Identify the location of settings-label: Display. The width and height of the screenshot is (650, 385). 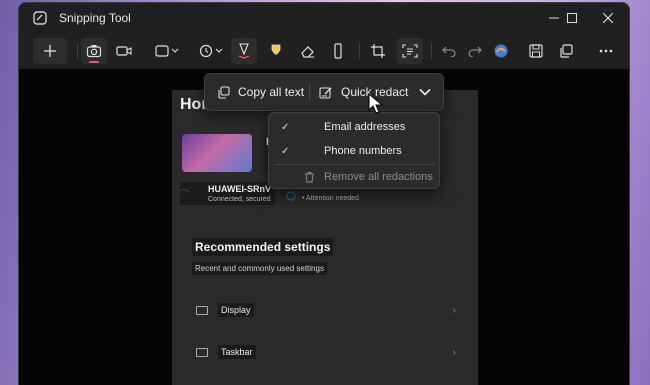
(236, 310).